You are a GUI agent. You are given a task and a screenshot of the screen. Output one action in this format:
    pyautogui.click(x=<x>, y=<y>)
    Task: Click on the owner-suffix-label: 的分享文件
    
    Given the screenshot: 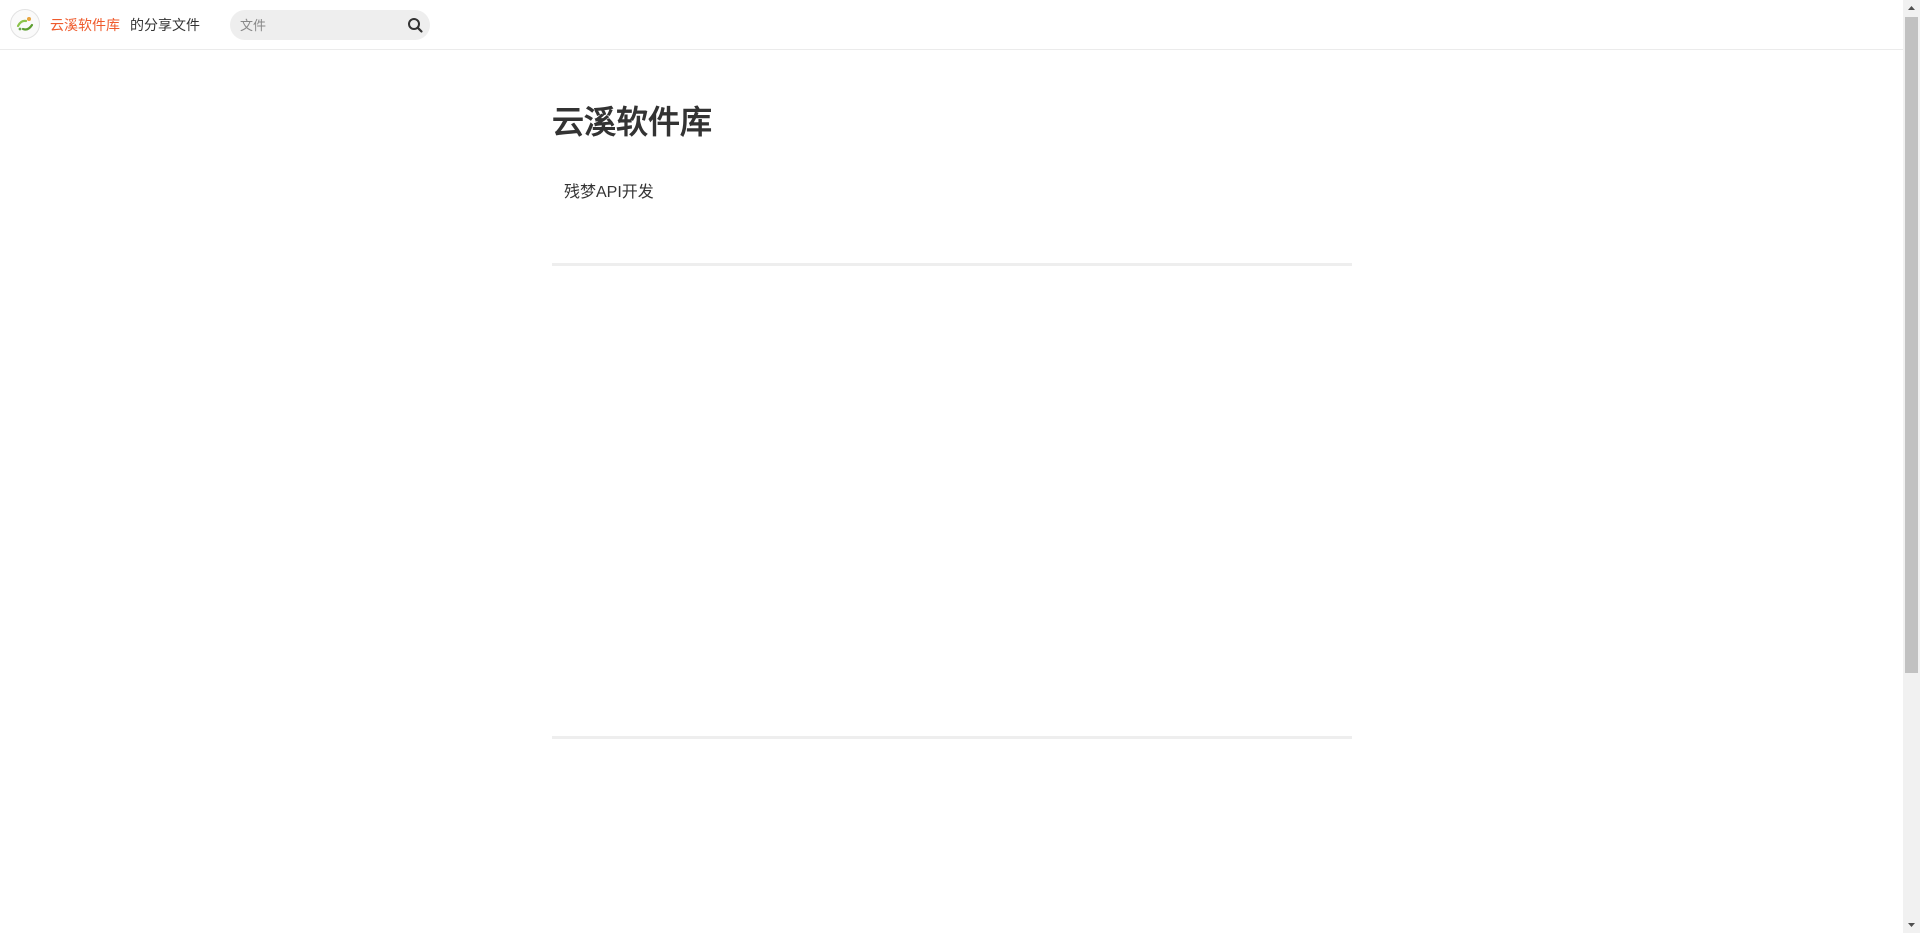 What is the action you would take?
    pyautogui.click(x=165, y=25)
    